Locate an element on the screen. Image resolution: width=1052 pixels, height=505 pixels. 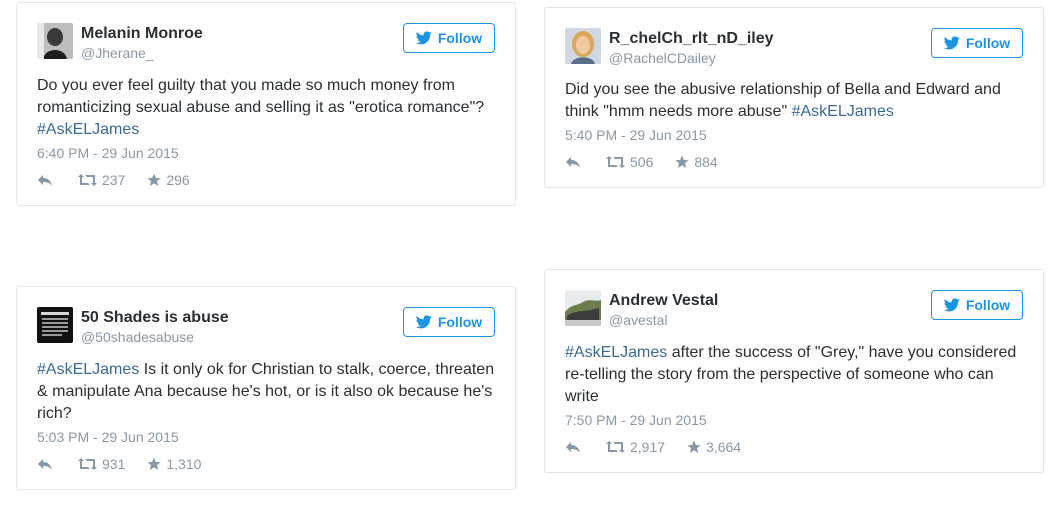
favorite-button: 3,664 is located at coordinates (714, 447).